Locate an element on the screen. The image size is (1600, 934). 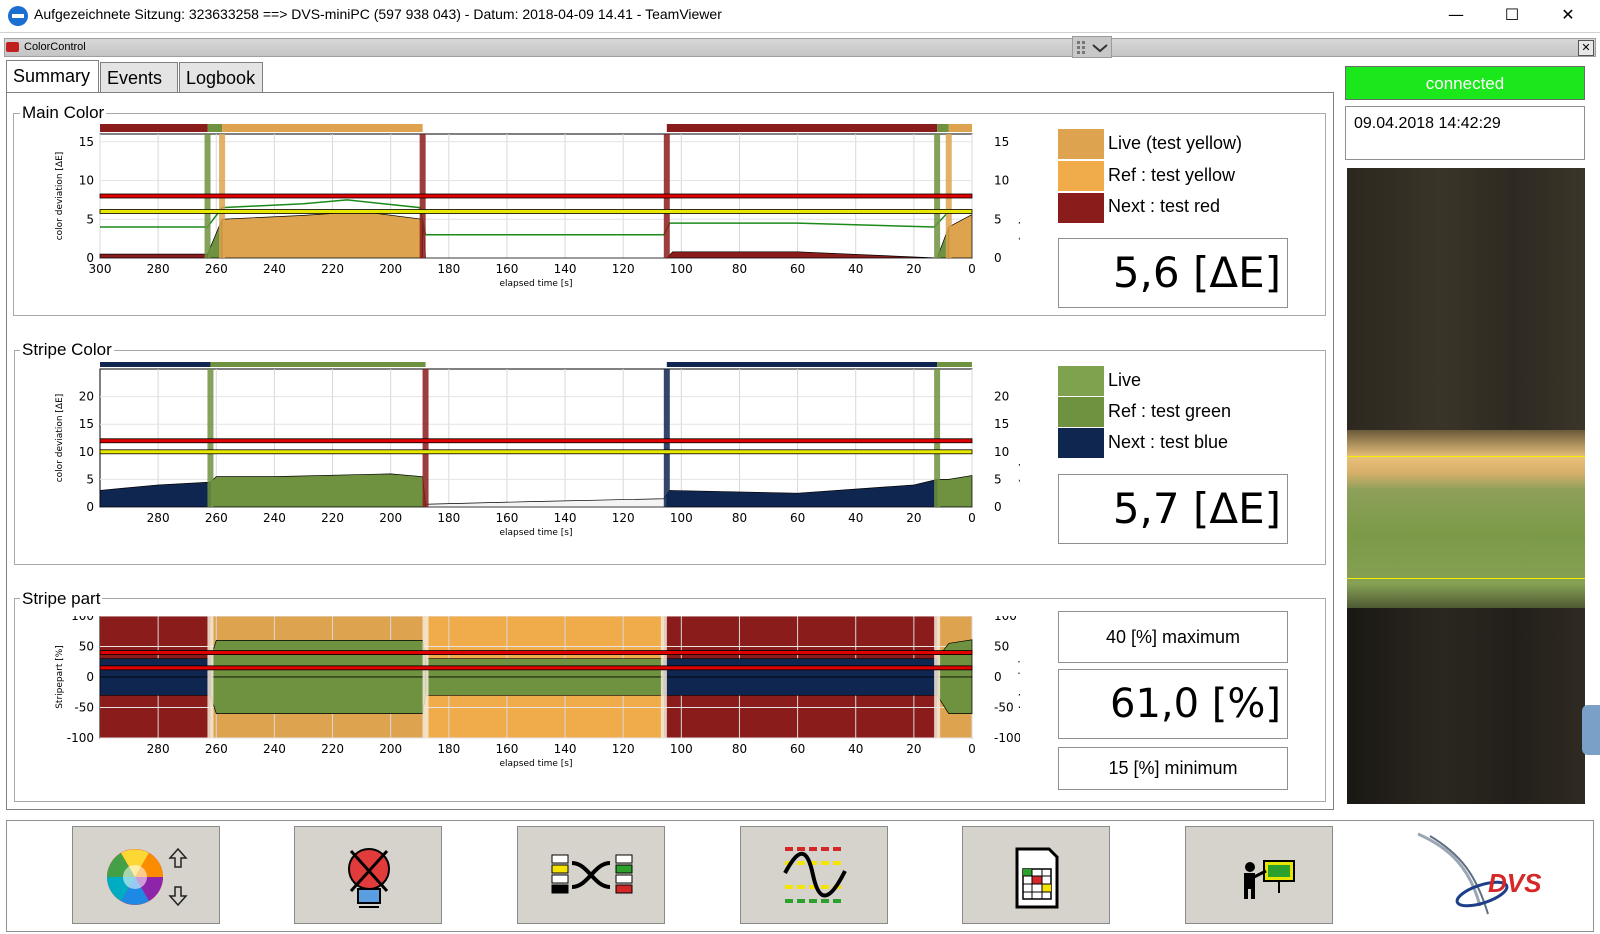
legend-label-ref: Ref : test green is located at coordinates (1170, 411).